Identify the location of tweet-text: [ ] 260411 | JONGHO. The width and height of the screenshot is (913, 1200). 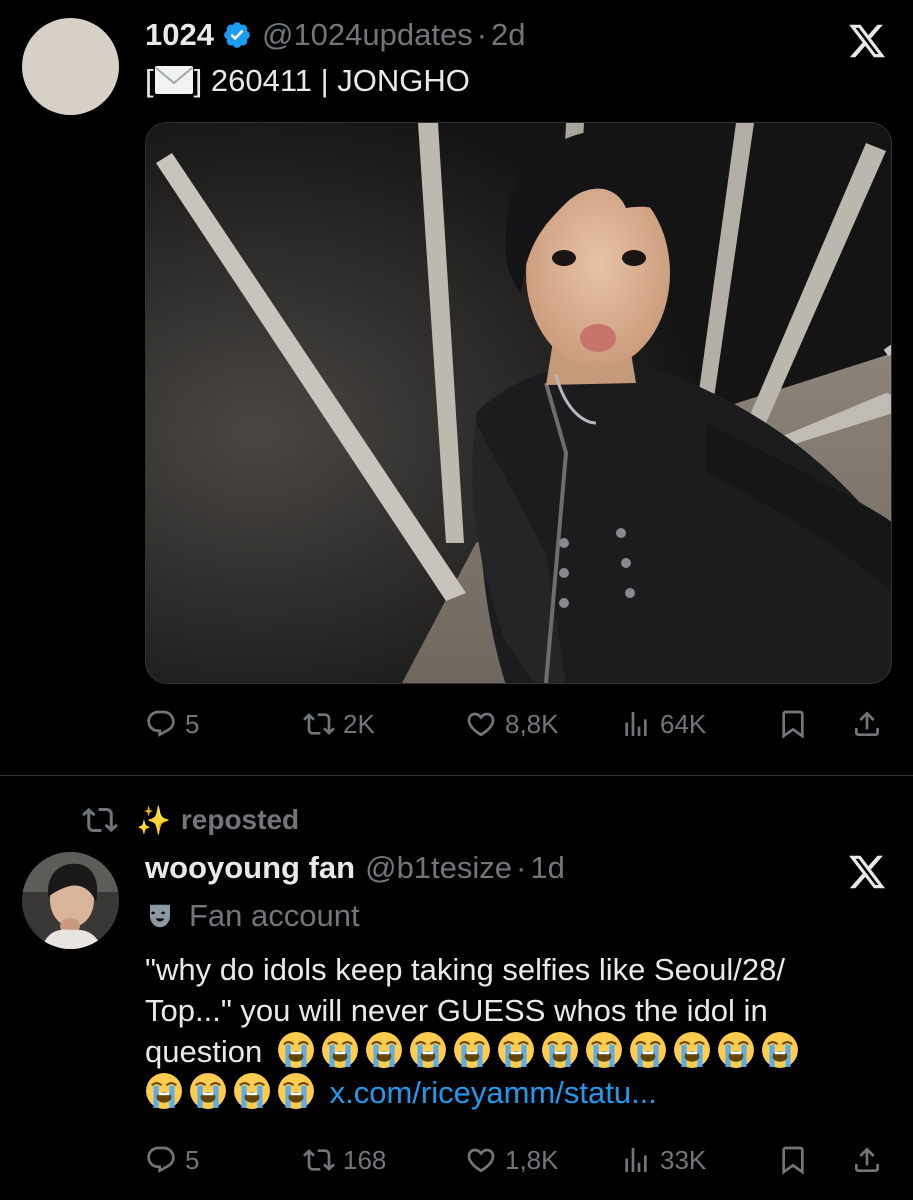
(307, 80).